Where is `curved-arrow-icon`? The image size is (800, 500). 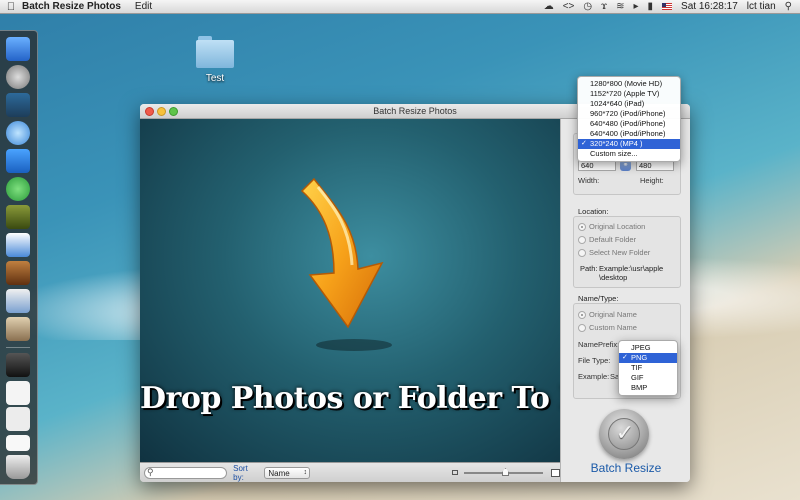
curved-arrow-icon is located at coordinates (346, 264).